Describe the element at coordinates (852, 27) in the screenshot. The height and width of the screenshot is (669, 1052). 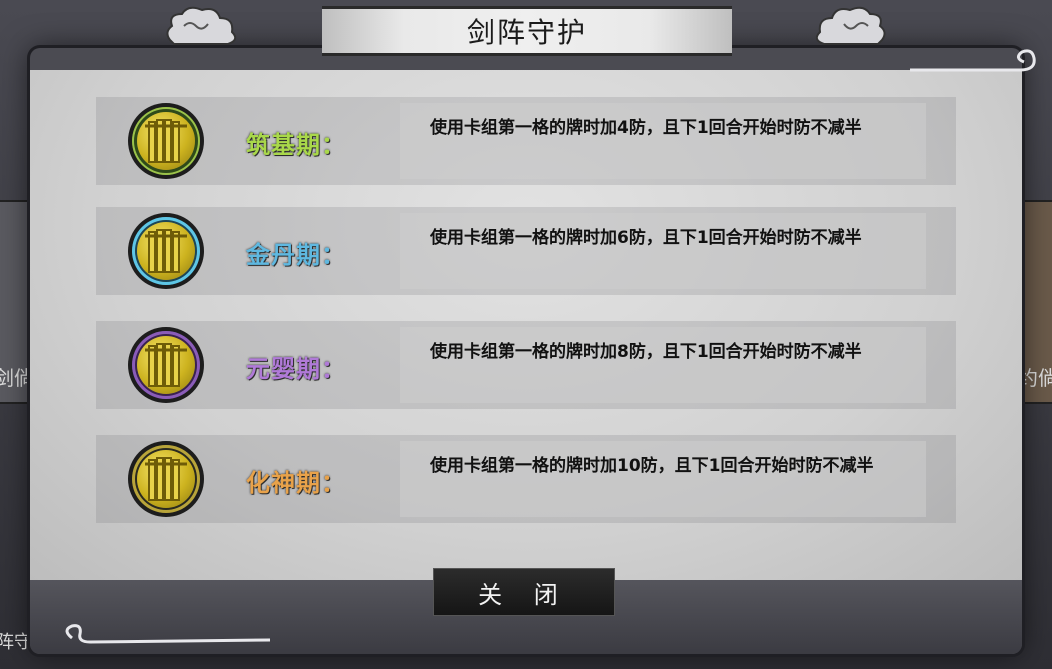
I see `cloud-ornament-right-icon` at that location.